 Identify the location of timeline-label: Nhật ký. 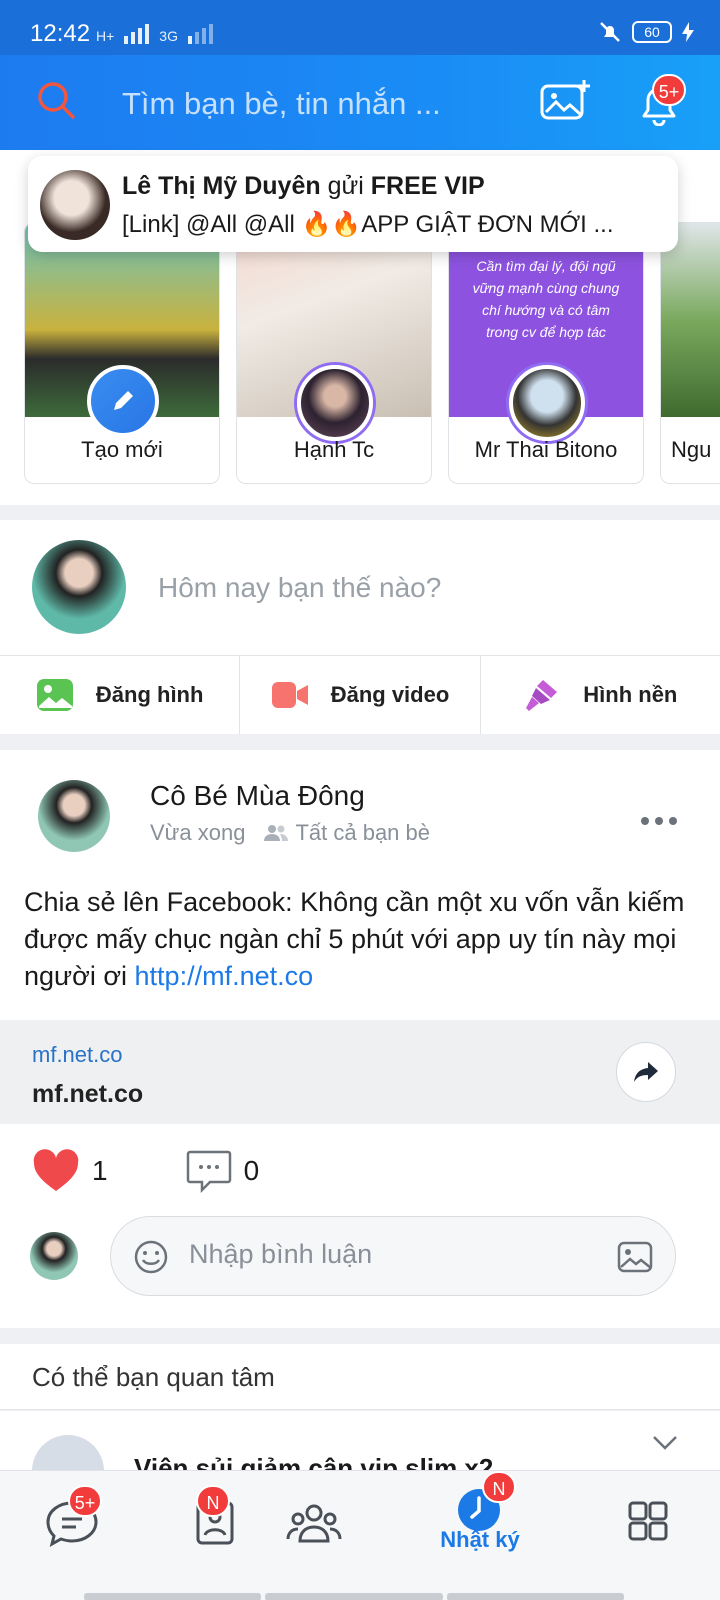
(480, 1539).